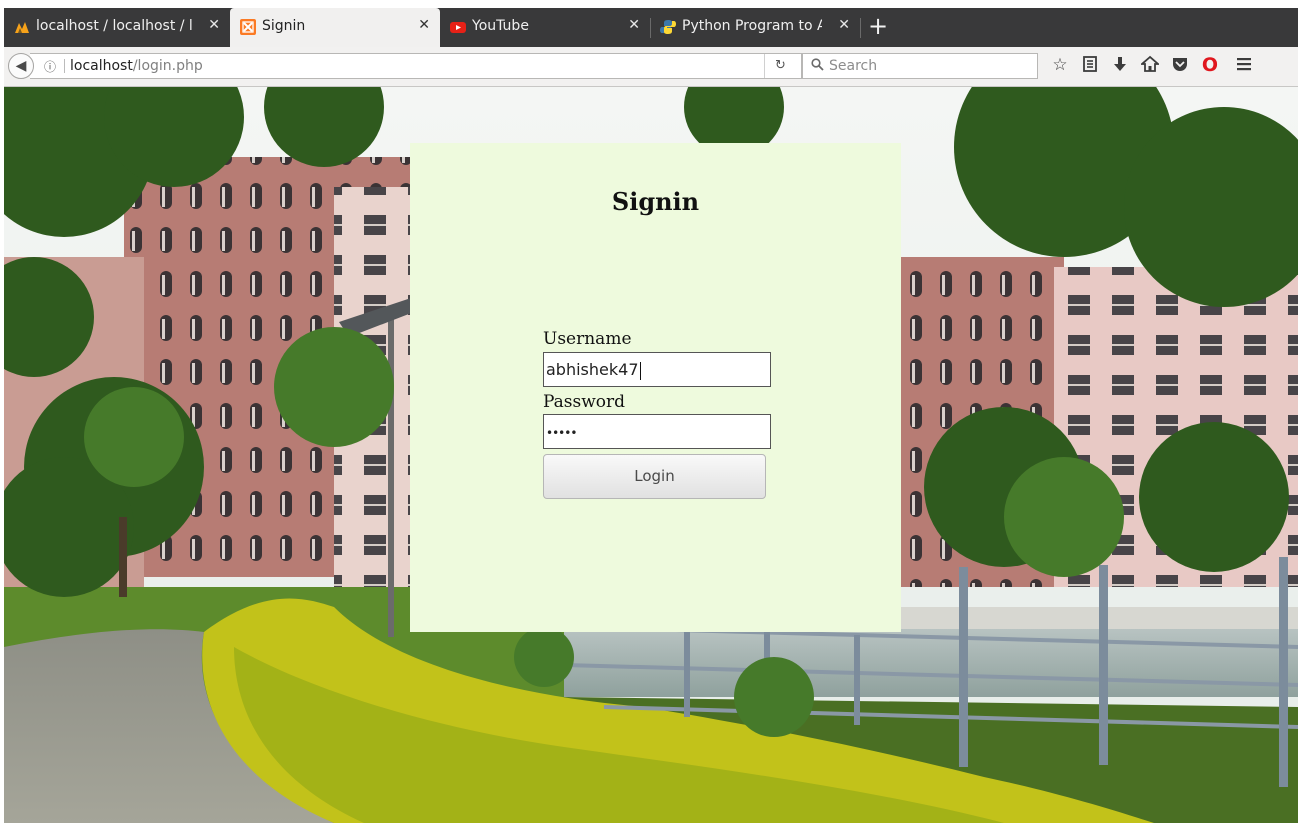 This screenshot has width=1298, height=823. What do you see at coordinates (878, 27) in the screenshot?
I see `new-tab-button: +` at bounding box center [878, 27].